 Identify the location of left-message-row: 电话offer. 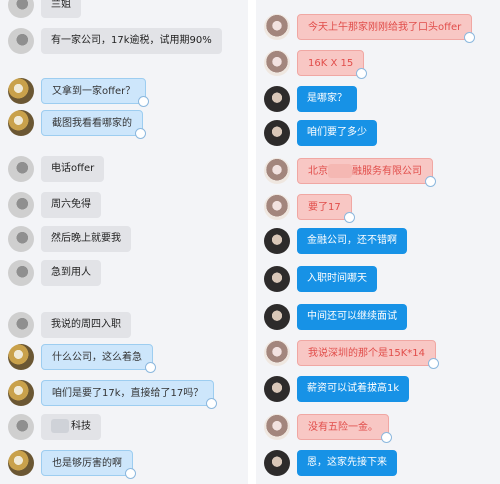
(125, 170).